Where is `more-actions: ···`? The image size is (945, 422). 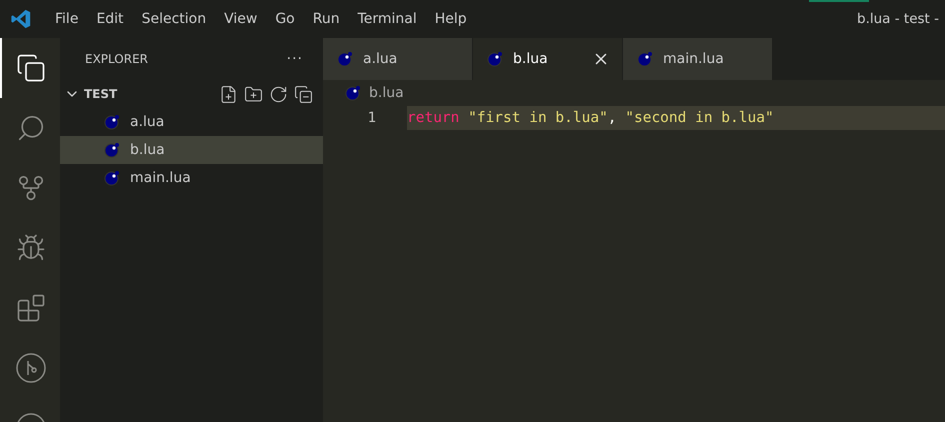
more-actions: ··· is located at coordinates (294, 59).